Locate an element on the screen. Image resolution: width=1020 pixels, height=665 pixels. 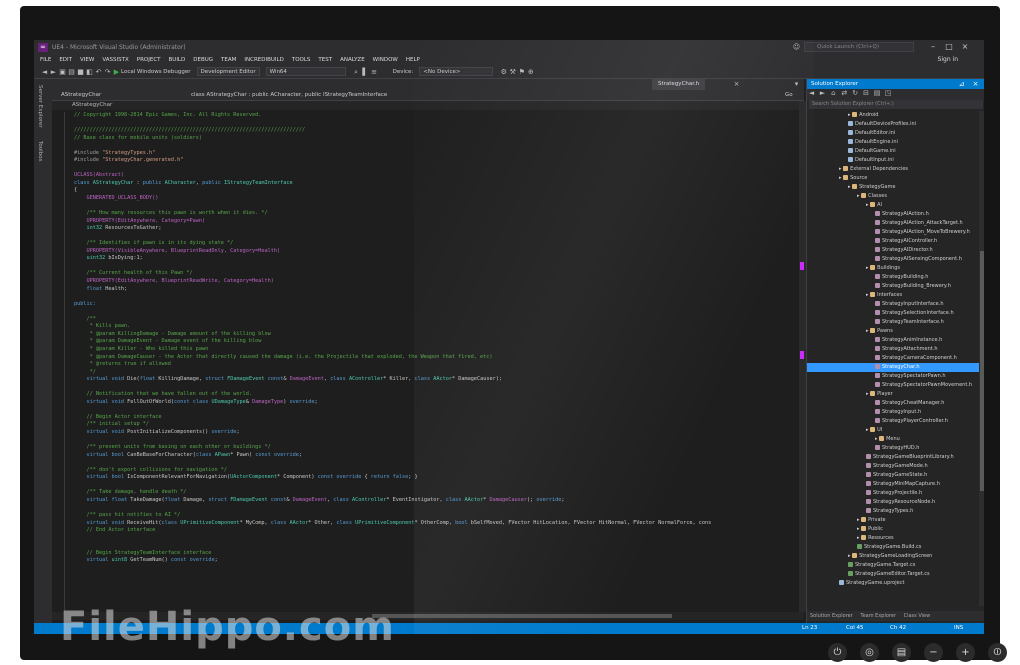
code-line: float Health; is located at coordinates (392, 290).